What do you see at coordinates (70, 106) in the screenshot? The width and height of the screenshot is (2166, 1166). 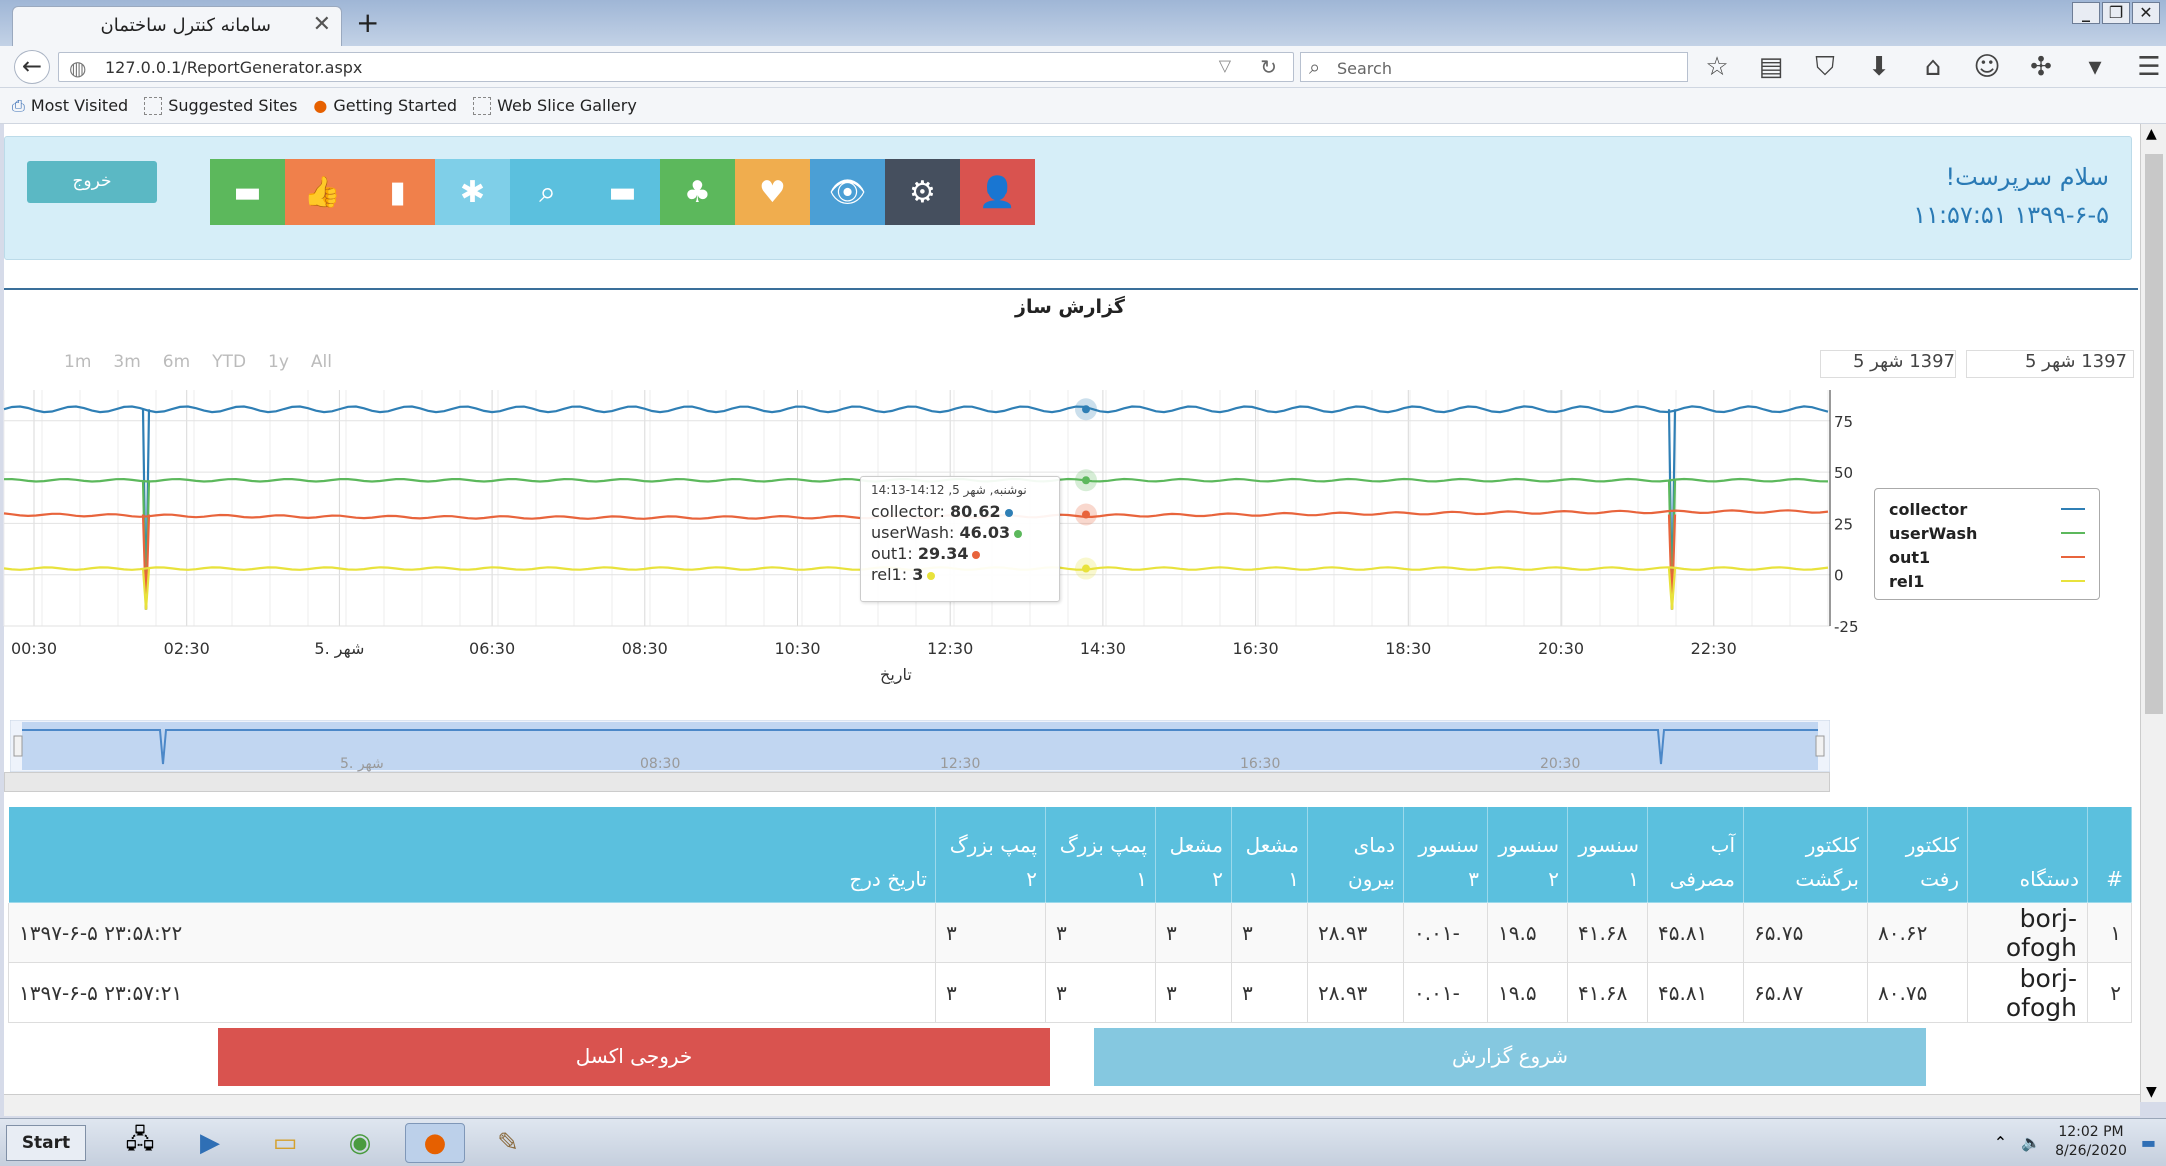 I see `bookmark-most-visited: ⎙ Most Visited` at bounding box center [70, 106].